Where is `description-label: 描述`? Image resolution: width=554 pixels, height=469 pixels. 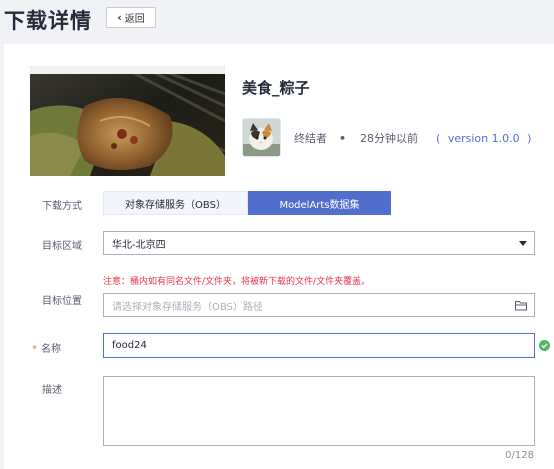
description-label: 描述 is located at coordinates (52, 390).